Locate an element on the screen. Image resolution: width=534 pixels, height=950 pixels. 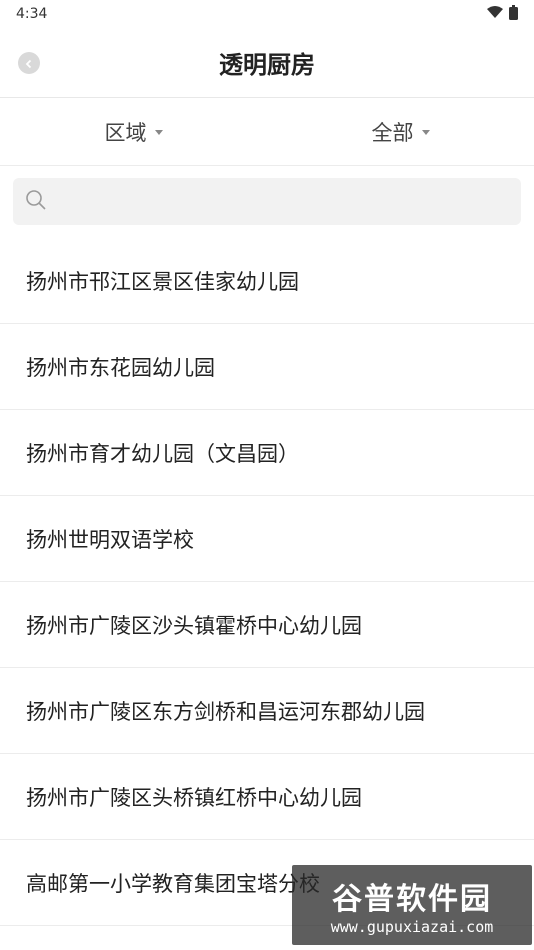
list-item-label: 扬州市育才幼儿园（文昌园） is located at coordinates (162, 453).